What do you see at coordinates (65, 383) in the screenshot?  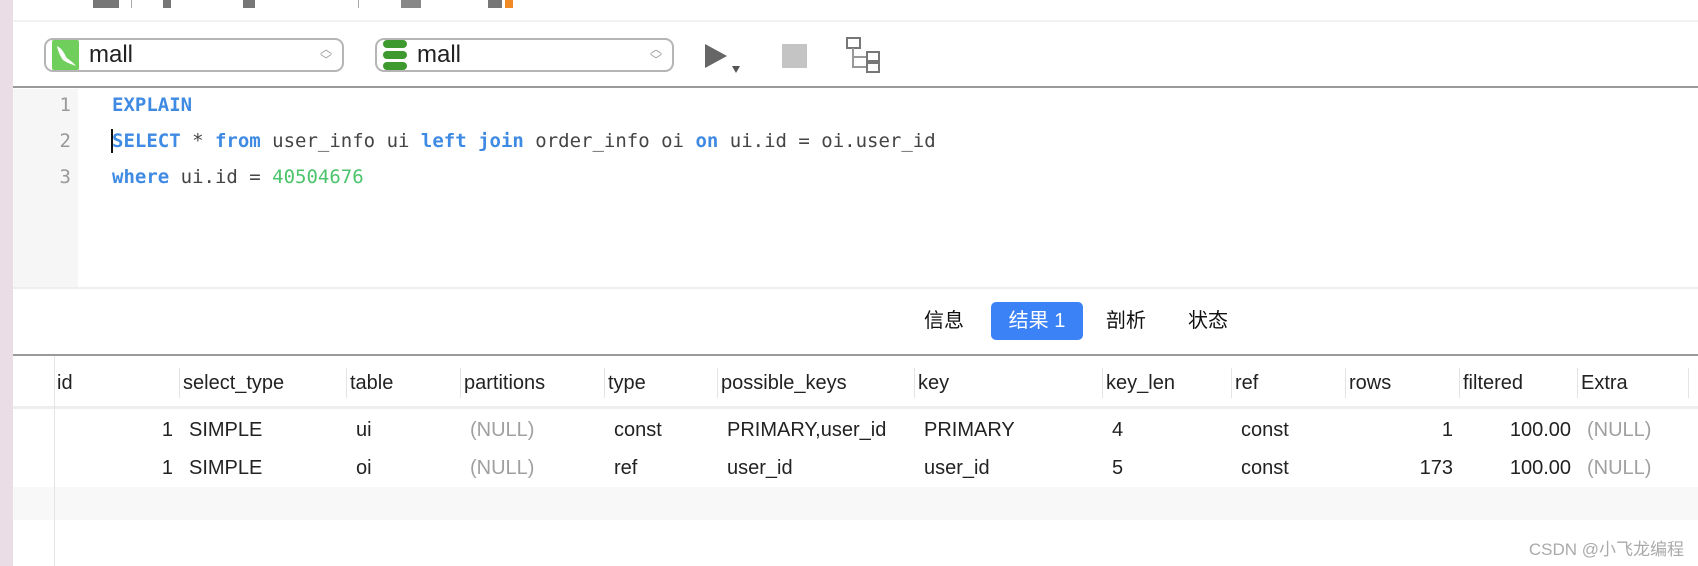 I see `column-header-id: id` at bounding box center [65, 383].